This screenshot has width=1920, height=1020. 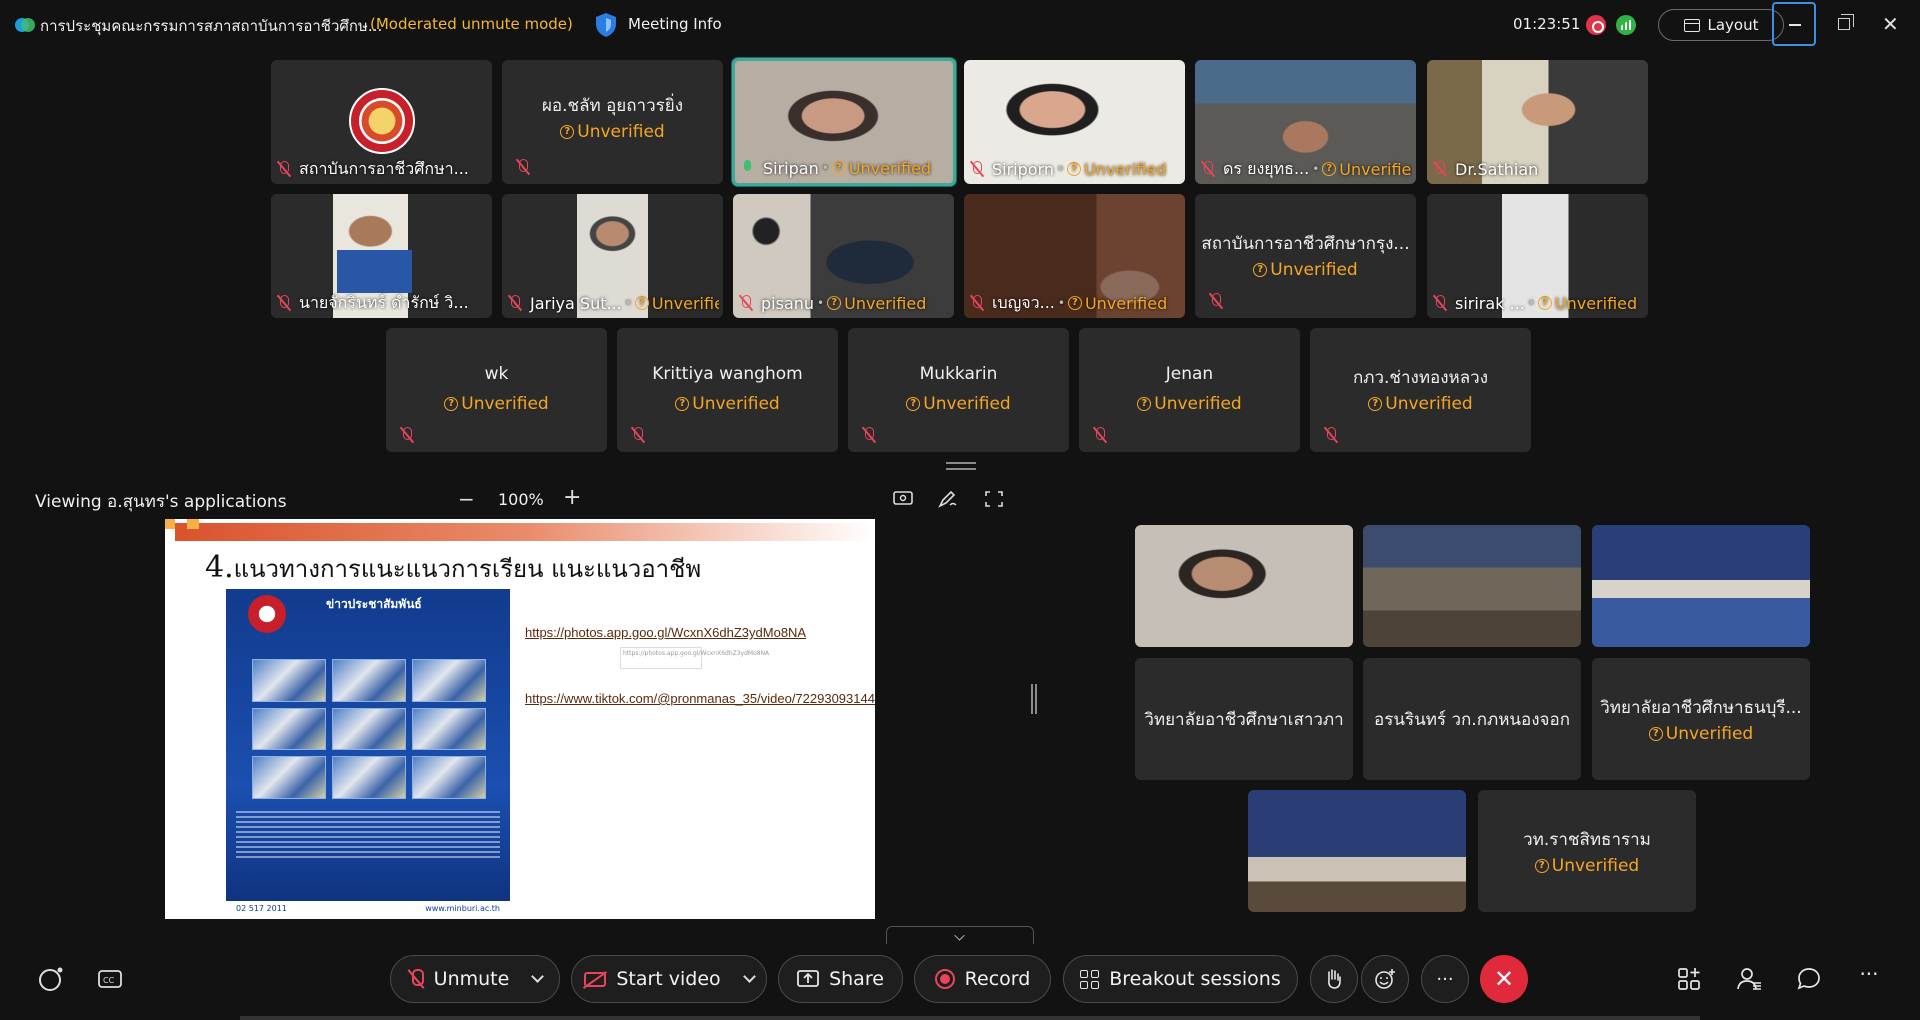 I want to click on reactions-button, so click(x=1385, y=979).